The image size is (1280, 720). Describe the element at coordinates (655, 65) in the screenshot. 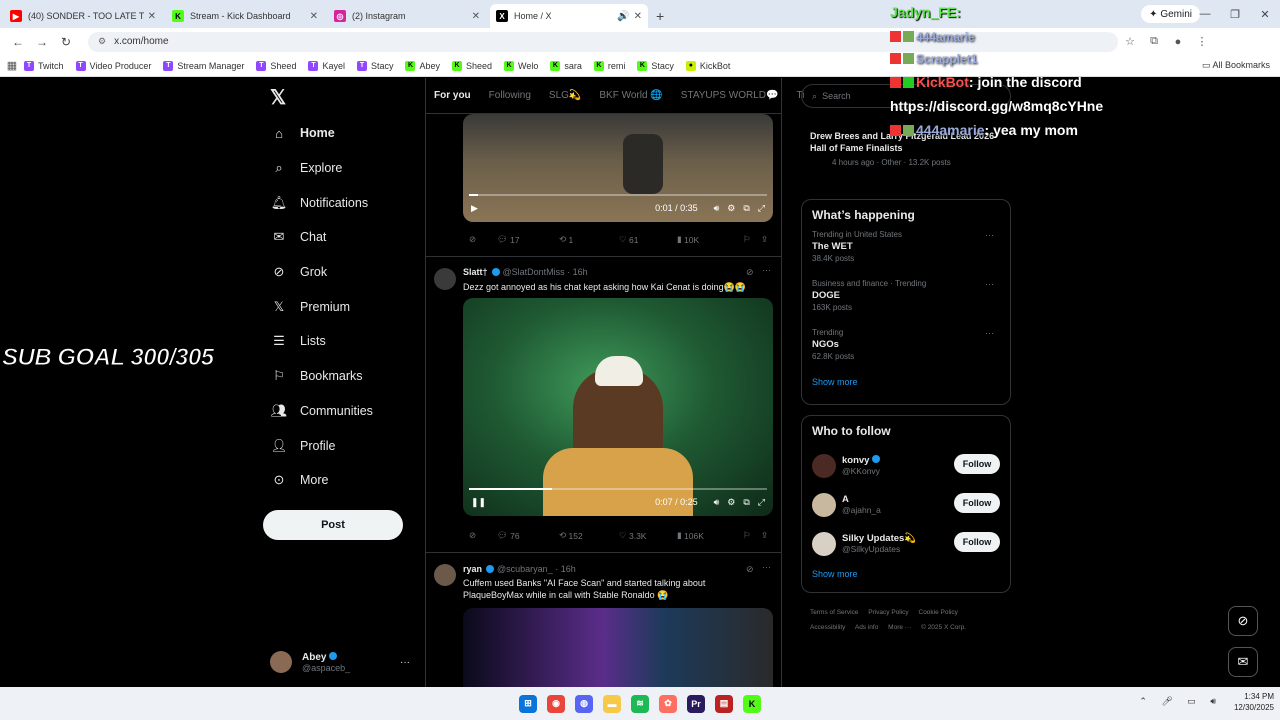

I see `bookmark-item: K Stacy` at that location.